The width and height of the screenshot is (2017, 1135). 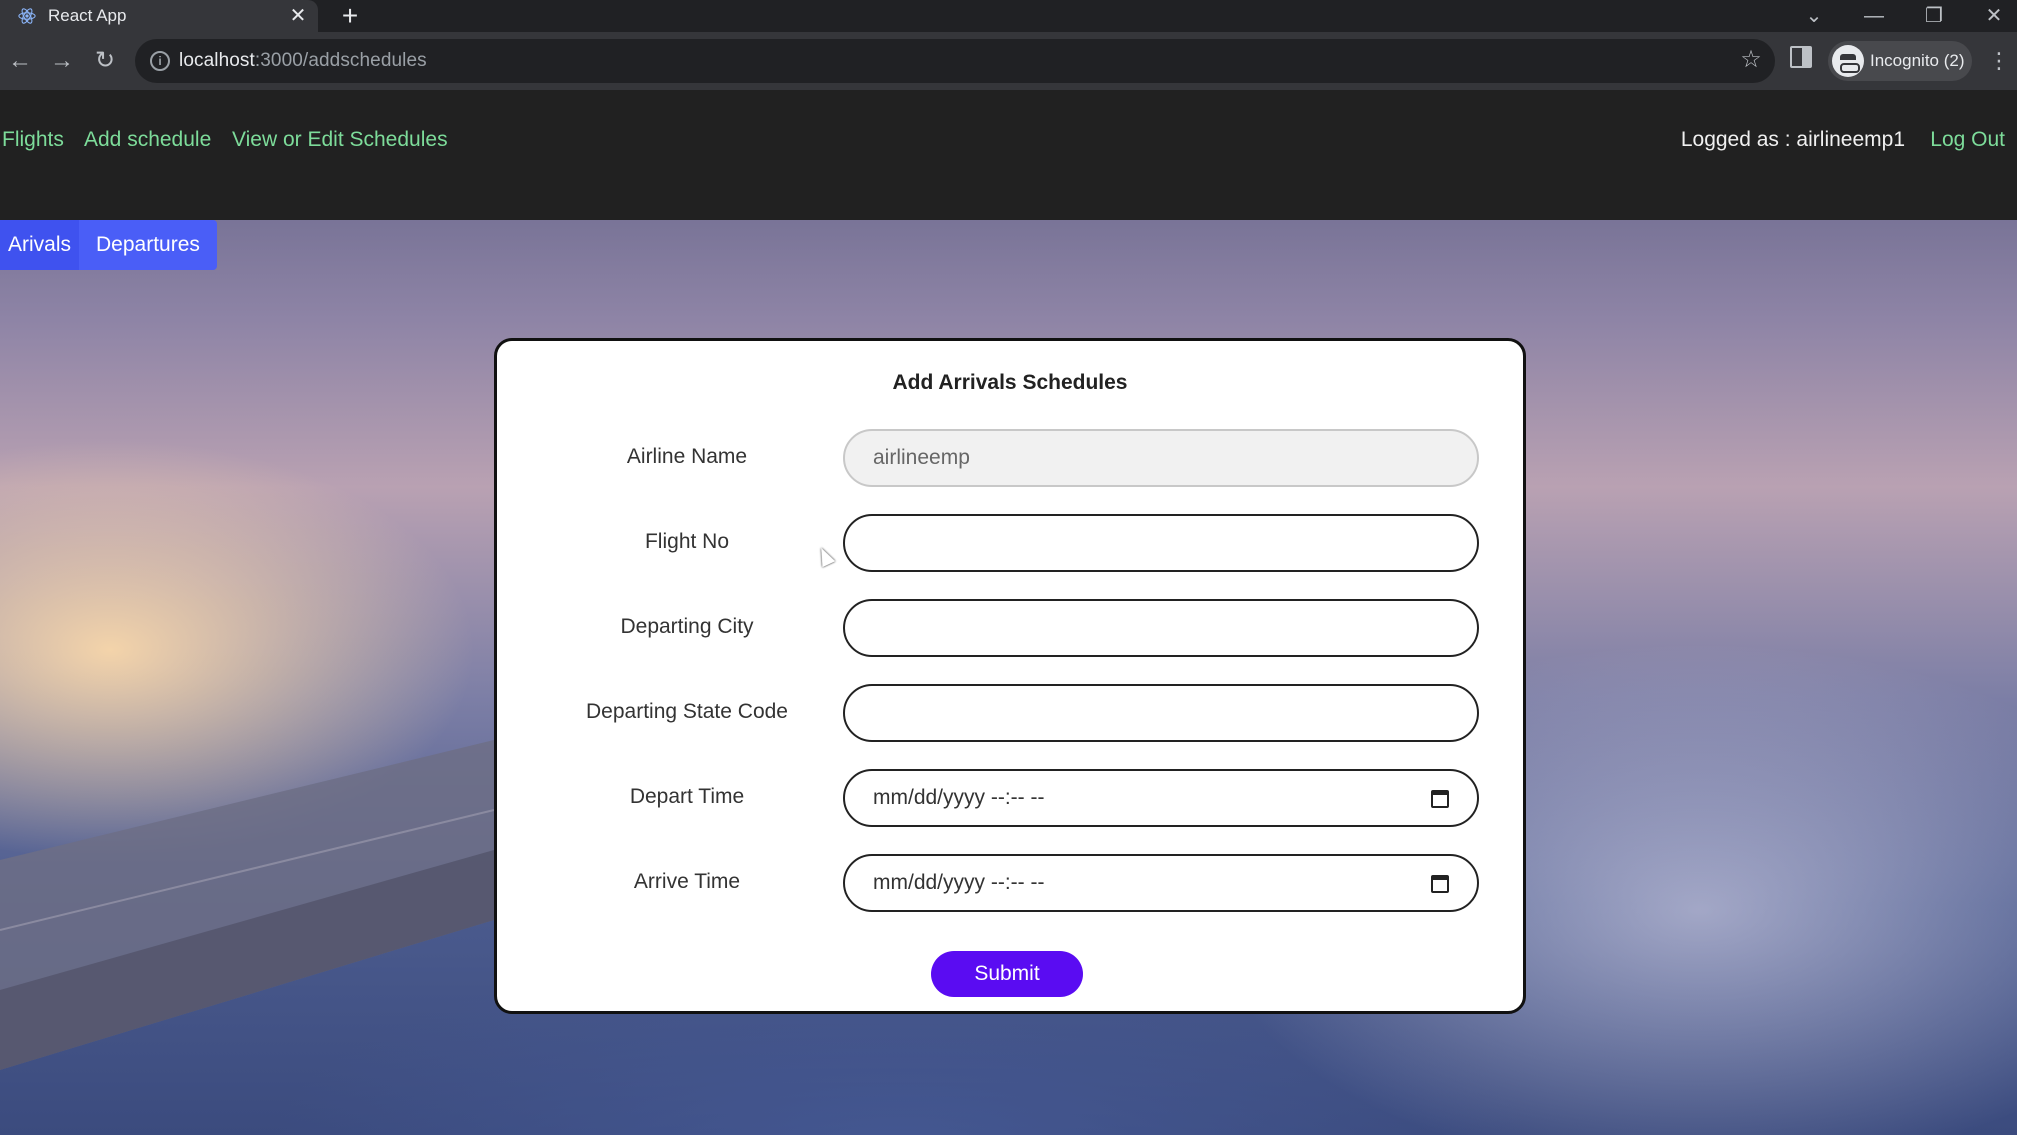 I want to click on form-row-flight-no: Flight No, so click(x=1010, y=543).